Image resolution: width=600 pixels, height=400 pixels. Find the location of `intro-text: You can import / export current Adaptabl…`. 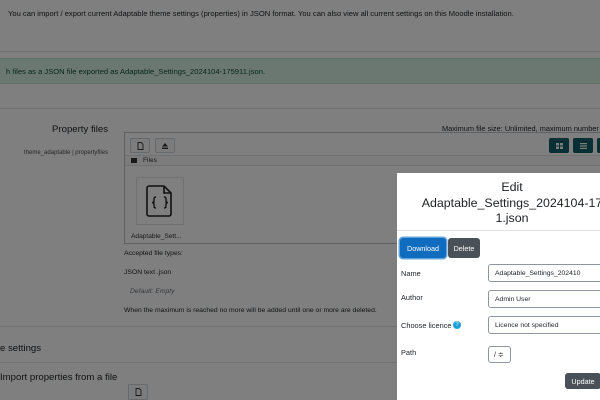

intro-text: You can import / export current Adaptabl… is located at coordinates (261, 13).